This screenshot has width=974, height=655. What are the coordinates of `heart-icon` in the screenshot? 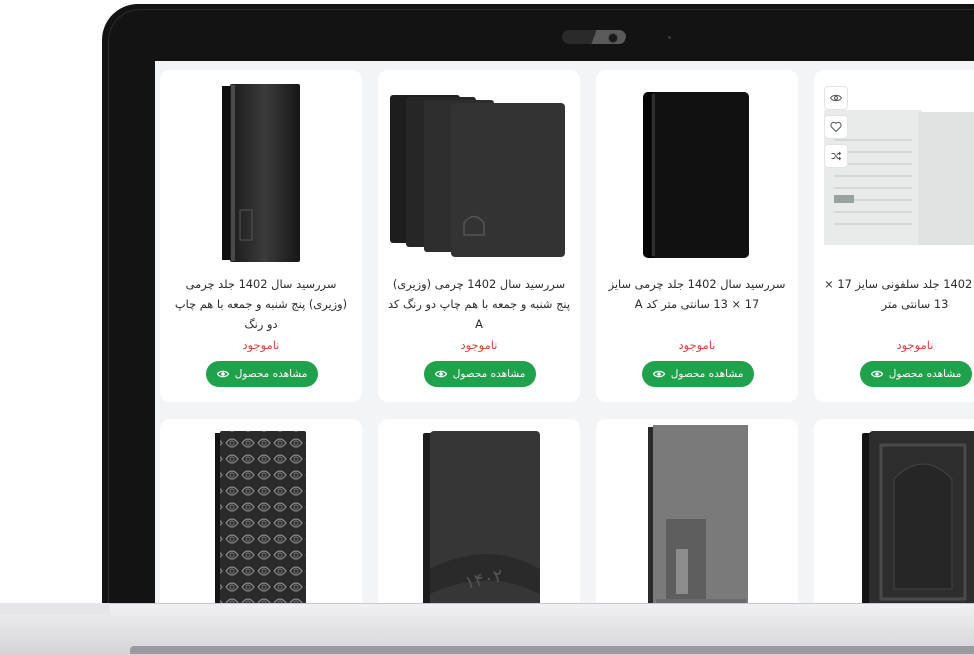 It's located at (836, 127).